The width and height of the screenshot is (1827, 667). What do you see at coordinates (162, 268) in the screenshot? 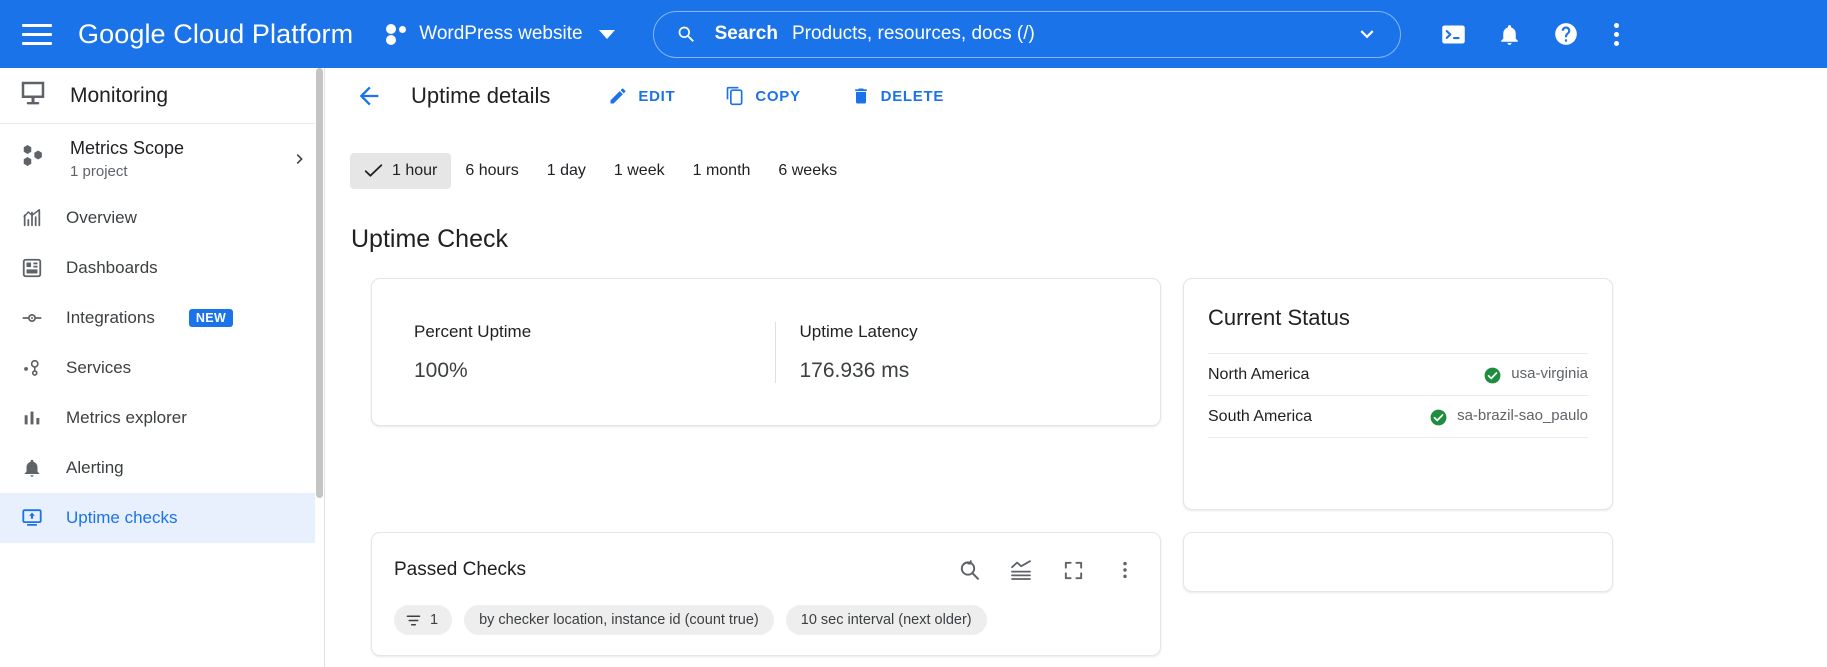
I see `sidebar-item-dashboards: Dashboards` at bounding box center [162, 268].